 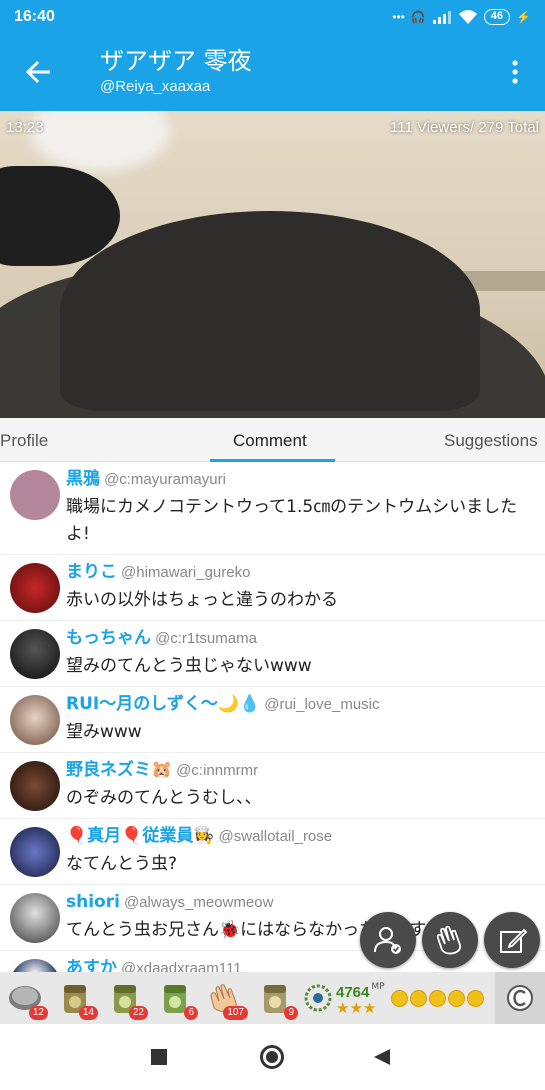 I want to click on clap-button, so click(x=450, y=940).